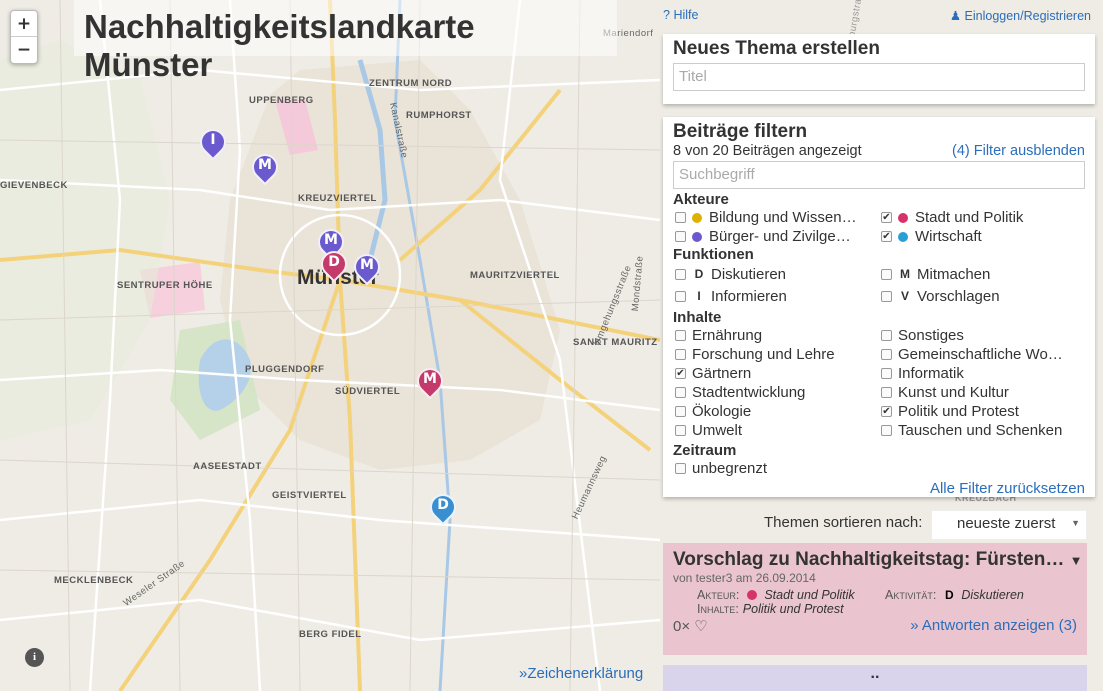 Image resolution: width=1103 pixels, height=691 pixels. Describe the element at coordinates (992, 595) in the screenshot. I see `activity-value: Diskutieren` at that location.